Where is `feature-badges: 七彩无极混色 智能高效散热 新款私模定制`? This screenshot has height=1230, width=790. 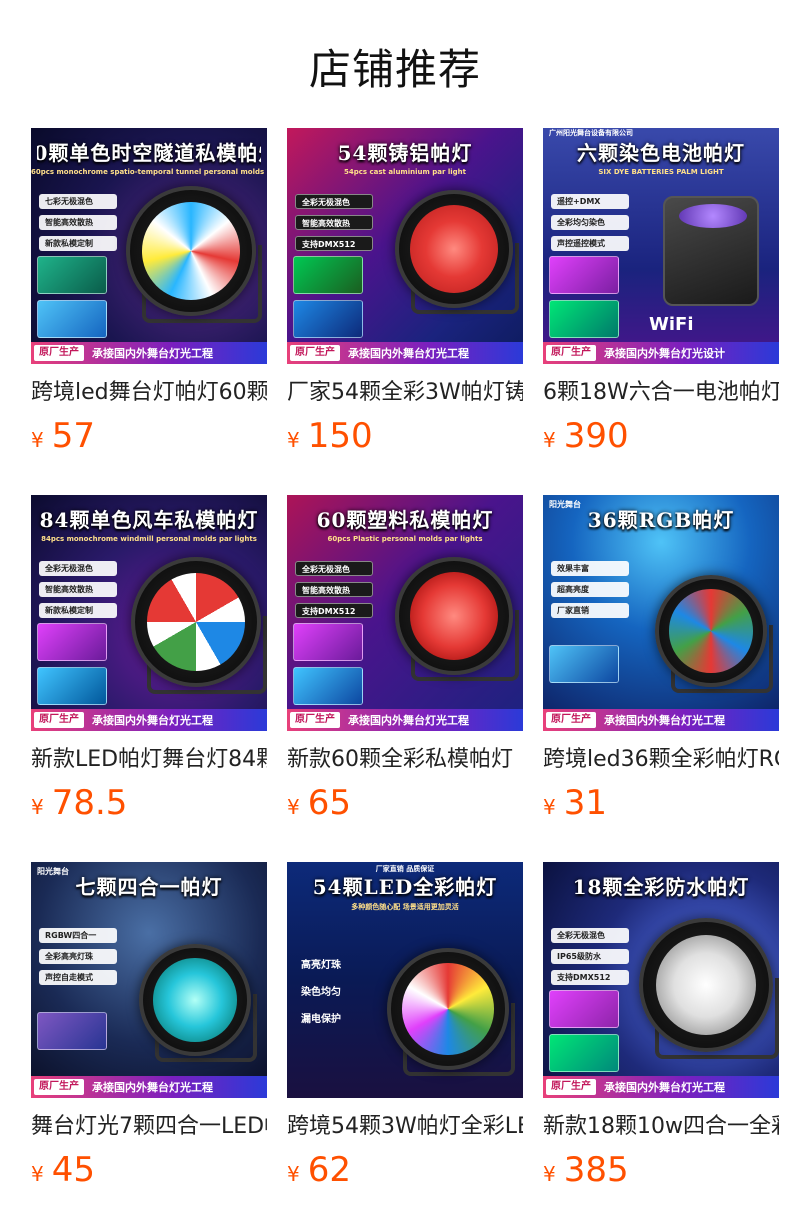
feature-badges: 七彩无极混色 智能高效散热 新款私模定制 is located at coordinates (78, 222).